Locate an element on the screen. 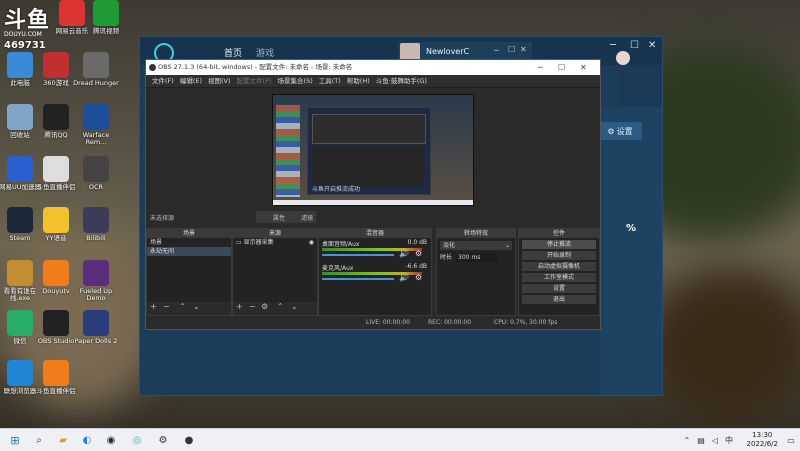  controls-dock: 控件 停止推流 开始录制 启动虚拟摄像机 工作室模式 设置 退出 is located at coordinates (559, 272).